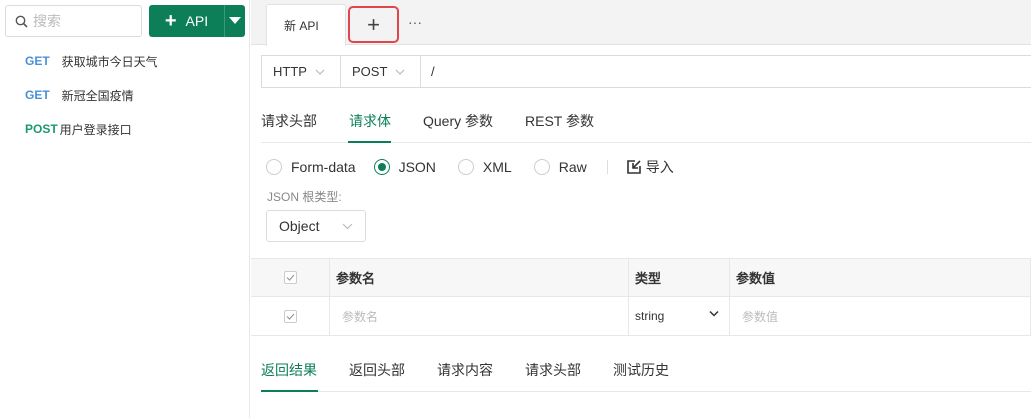 This screenshot has width=1031, height=418. What do you see at coordinates (370, 121) in the screenshot?
I see `tab-request-body: 请求体` at bounding box center [370, 121].